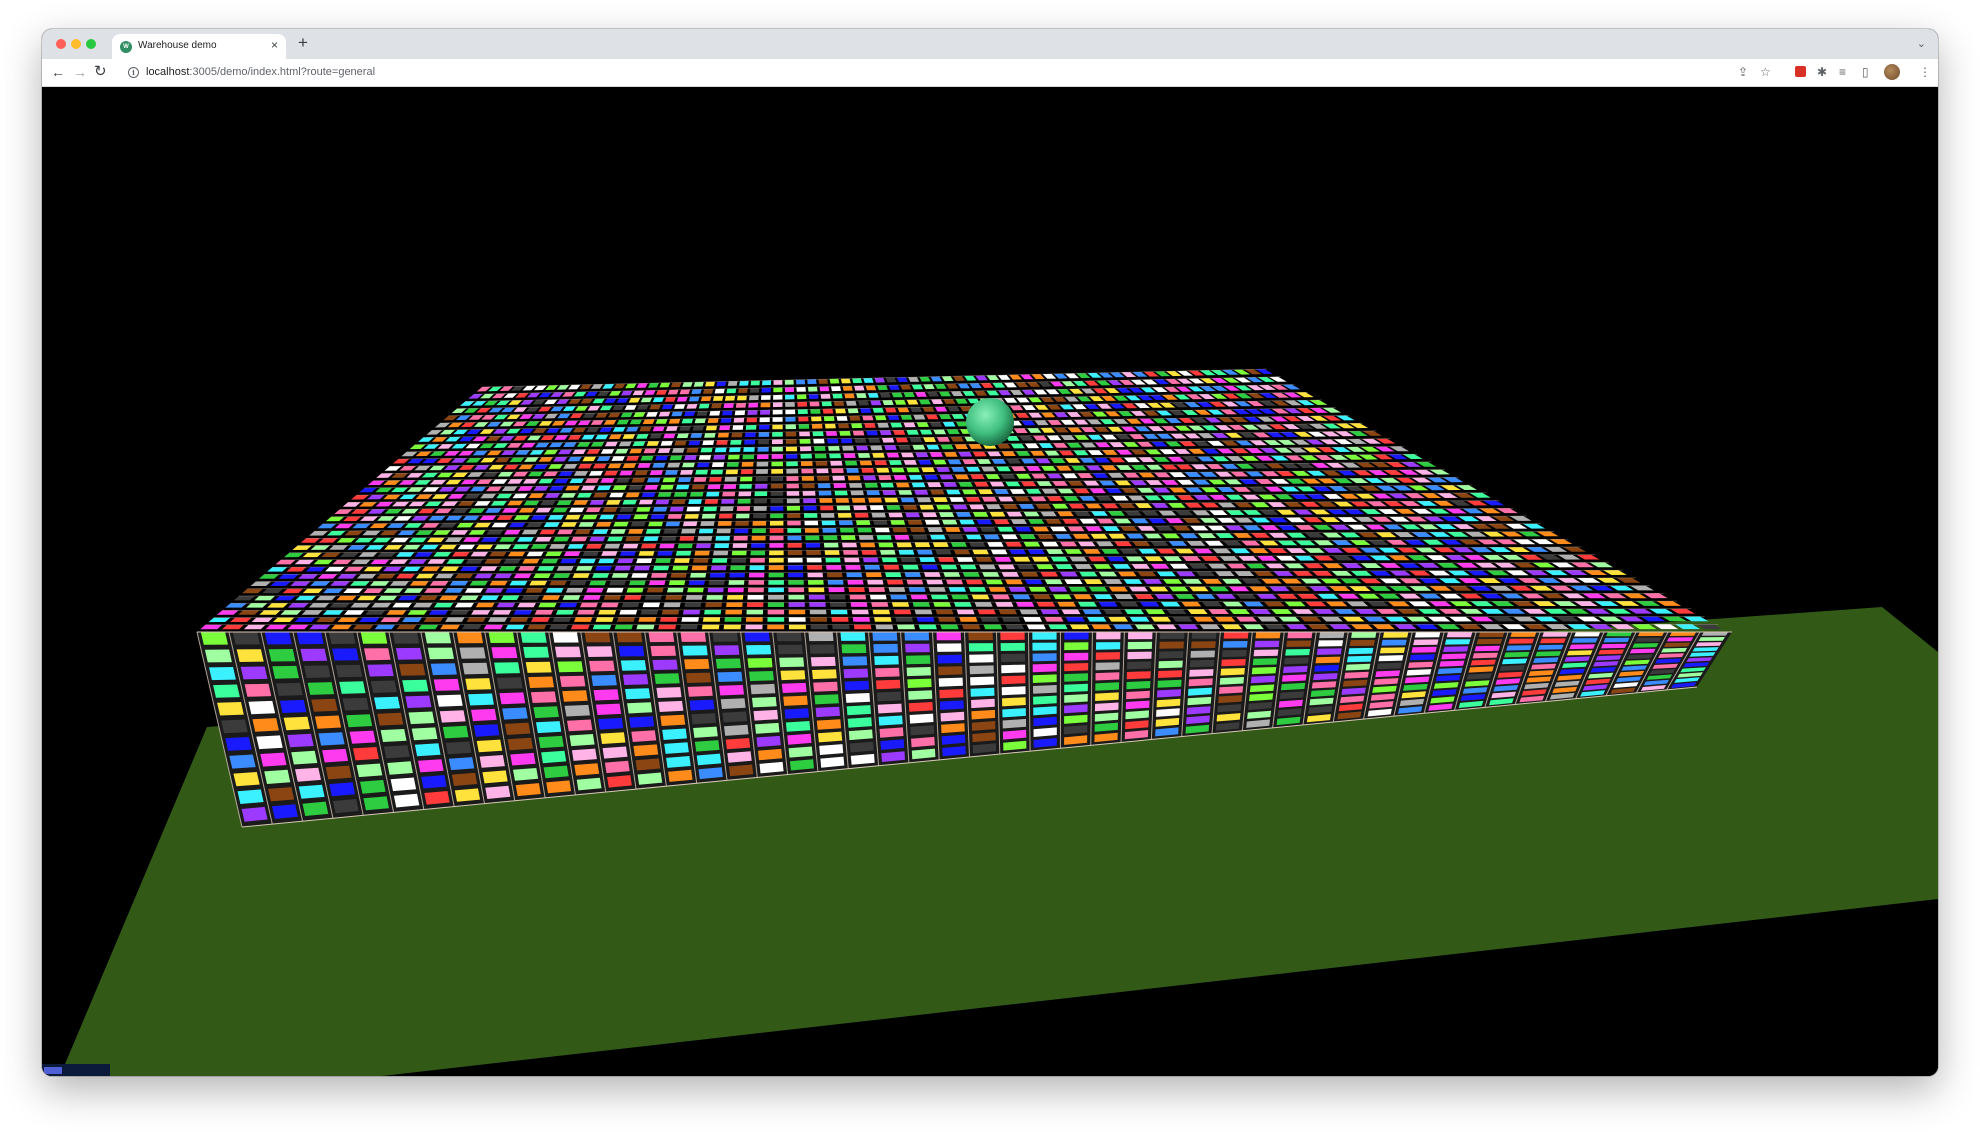  I want to click on minimize-window-button, so click(76, 44).